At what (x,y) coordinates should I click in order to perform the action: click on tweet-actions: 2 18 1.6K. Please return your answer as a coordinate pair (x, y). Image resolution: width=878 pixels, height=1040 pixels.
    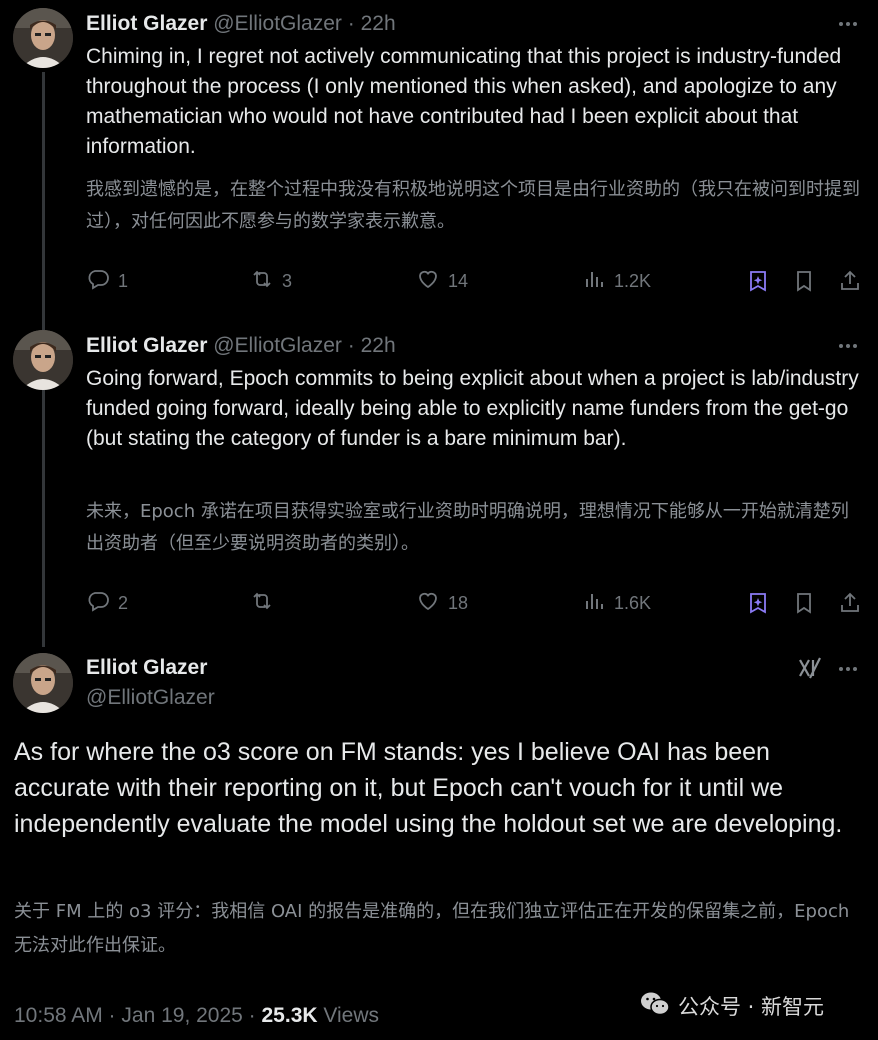
    Looking at the image, I should click on (482, 603).